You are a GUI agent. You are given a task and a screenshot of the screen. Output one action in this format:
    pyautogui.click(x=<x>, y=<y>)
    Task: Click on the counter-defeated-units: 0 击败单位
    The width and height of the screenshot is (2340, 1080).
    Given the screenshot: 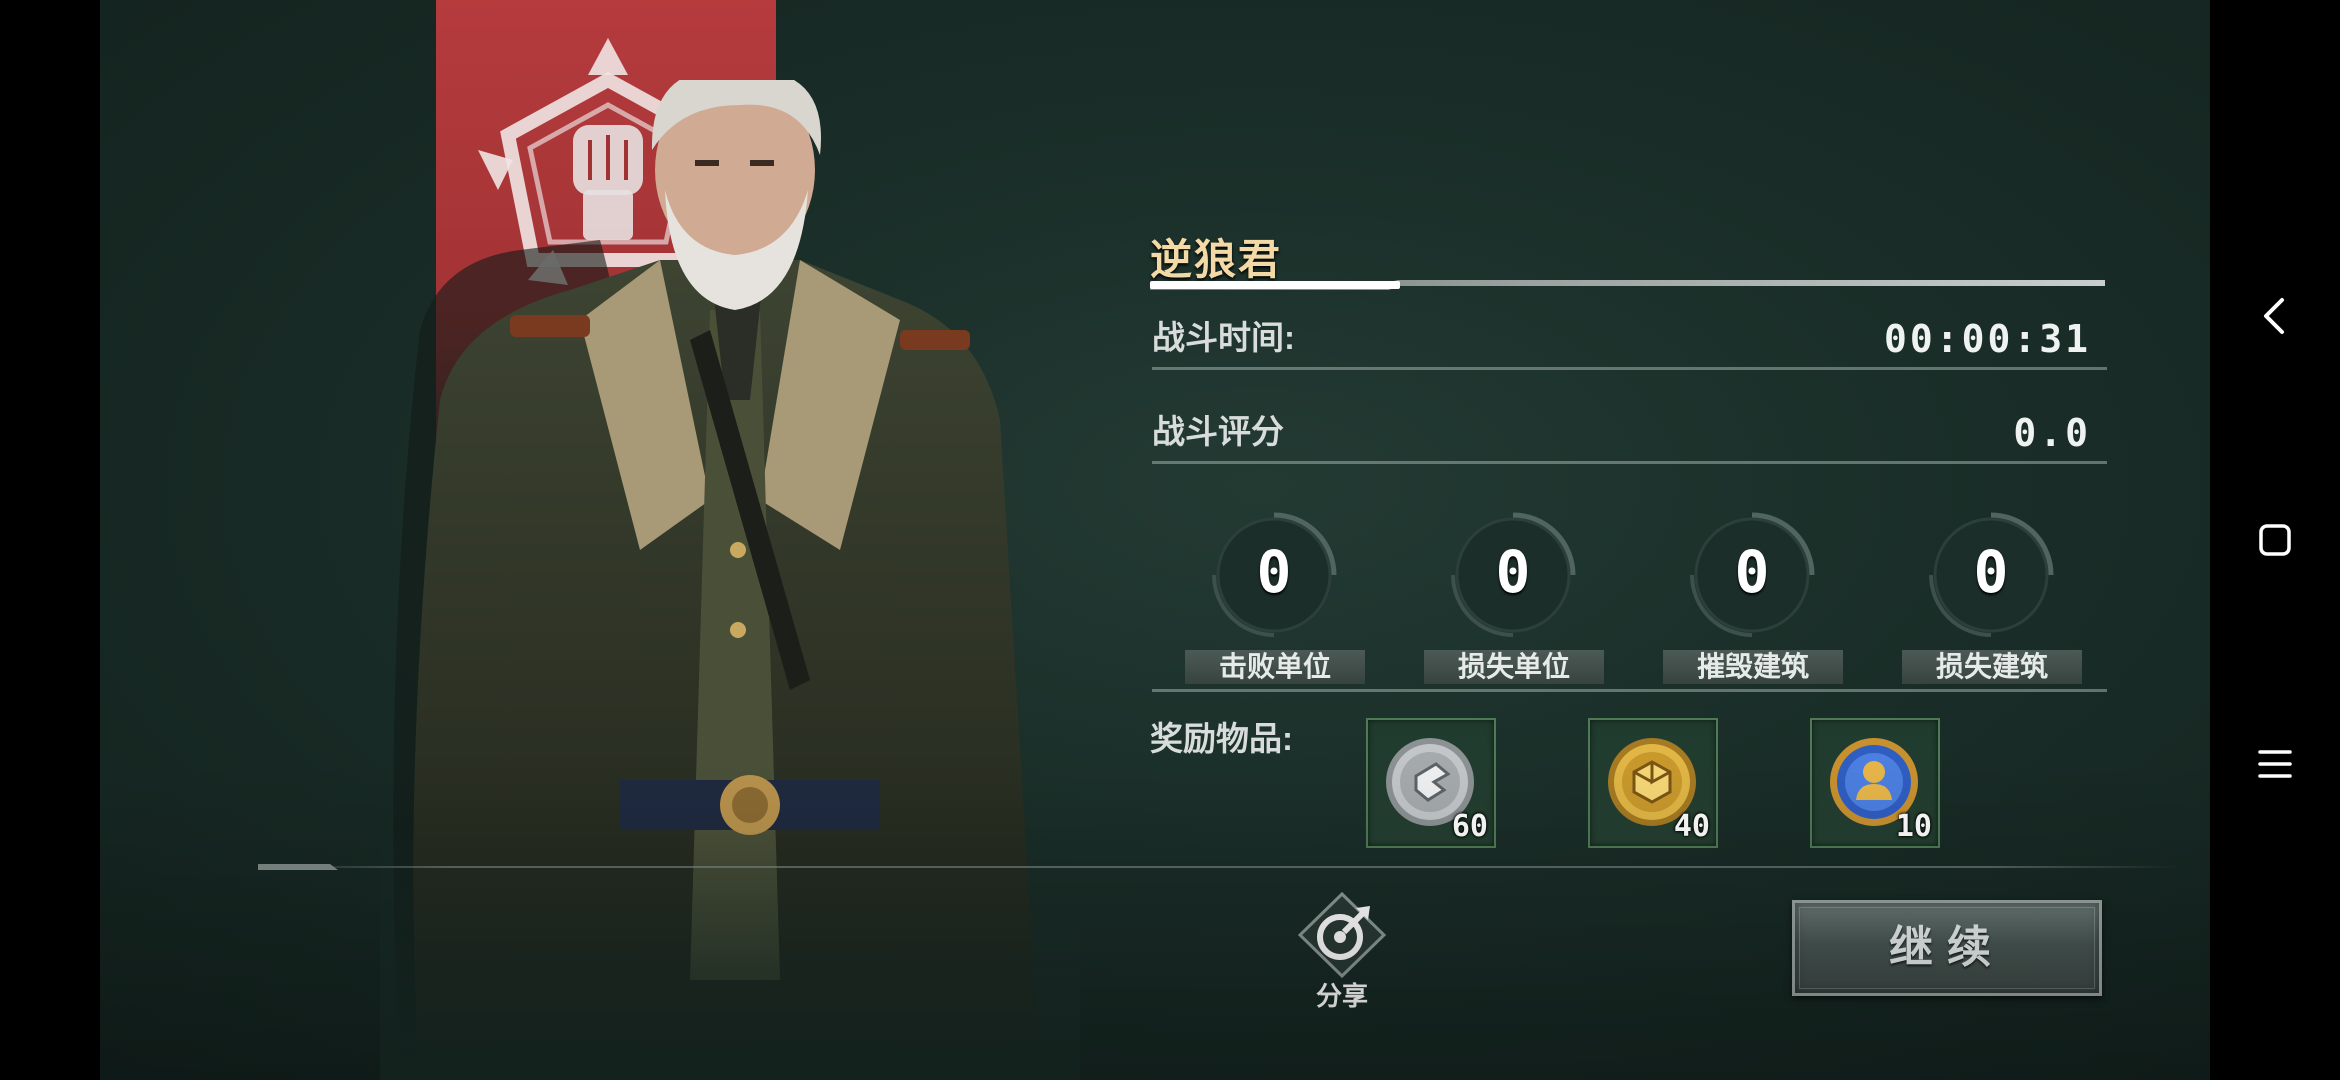 What is the action you would take?
    pyautogui.click(x=1275, y=600)
    